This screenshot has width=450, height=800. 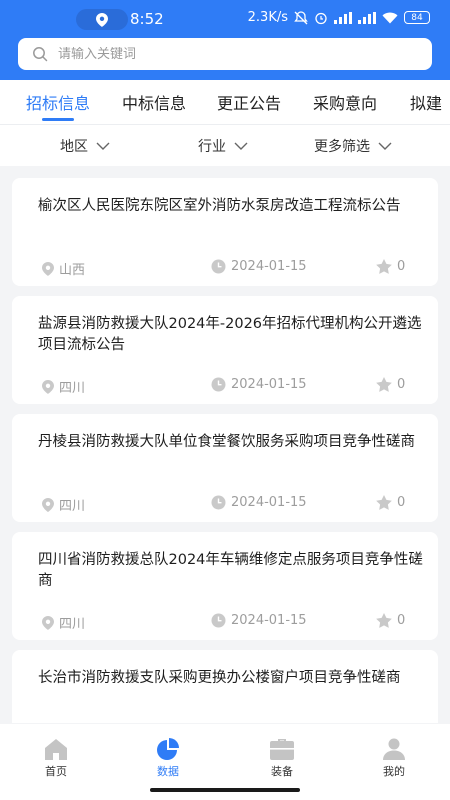 I want to click on item-title: 盐源县消防救援大队2024年-2026年招标代理机构公开遴选项目流标公告, so click(x=230, y=334).